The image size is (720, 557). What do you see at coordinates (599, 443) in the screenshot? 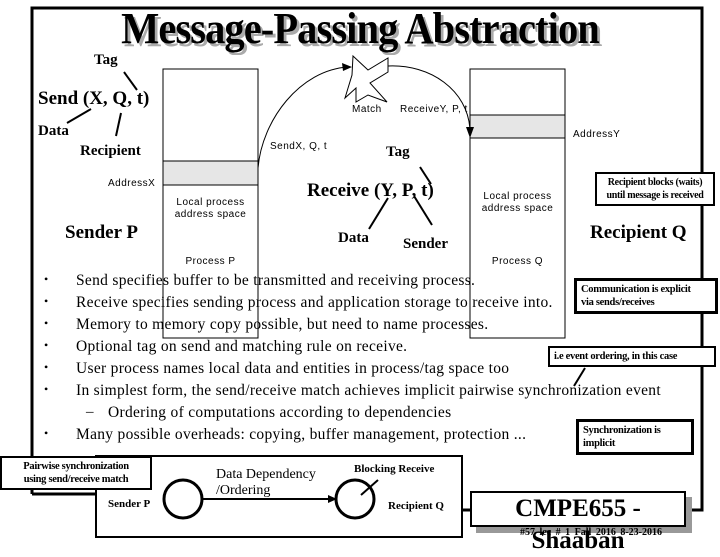
I see `note-sync-implicit-line-2: implicit` at bounding box center [599, 443].